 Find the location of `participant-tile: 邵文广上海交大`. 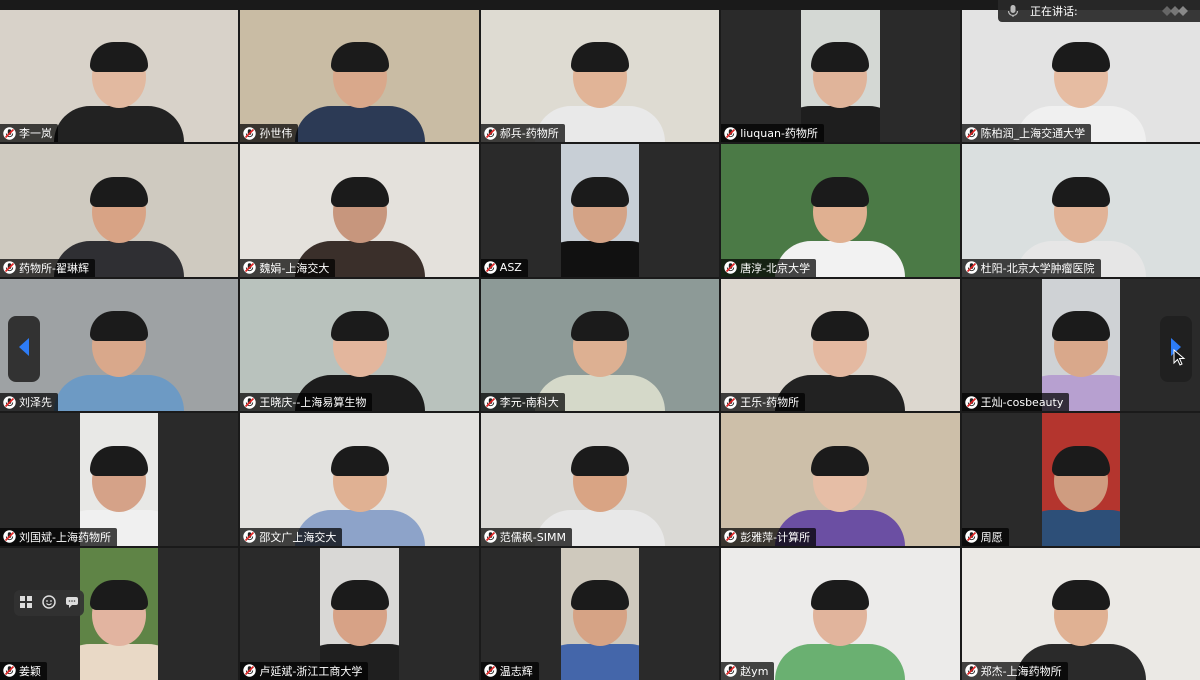

participant-tile: 邵文广上海交大 is located at coordinates (359, 479).